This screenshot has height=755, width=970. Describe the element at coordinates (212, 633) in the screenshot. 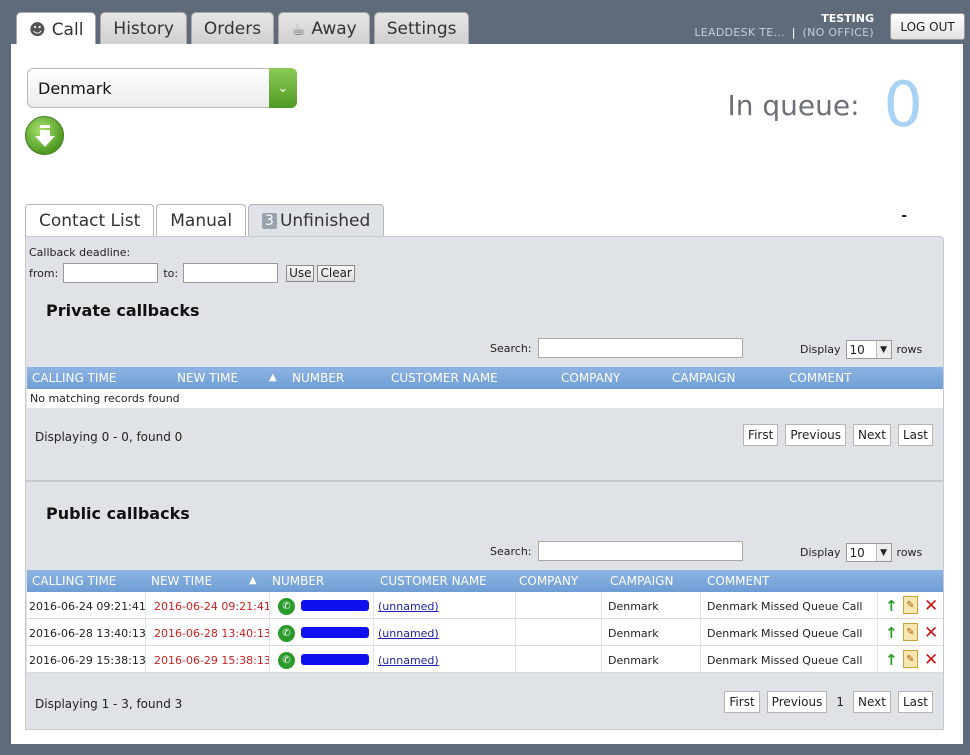

I see `new-time-cell: 2016-06-28 13:40:13` at that location.